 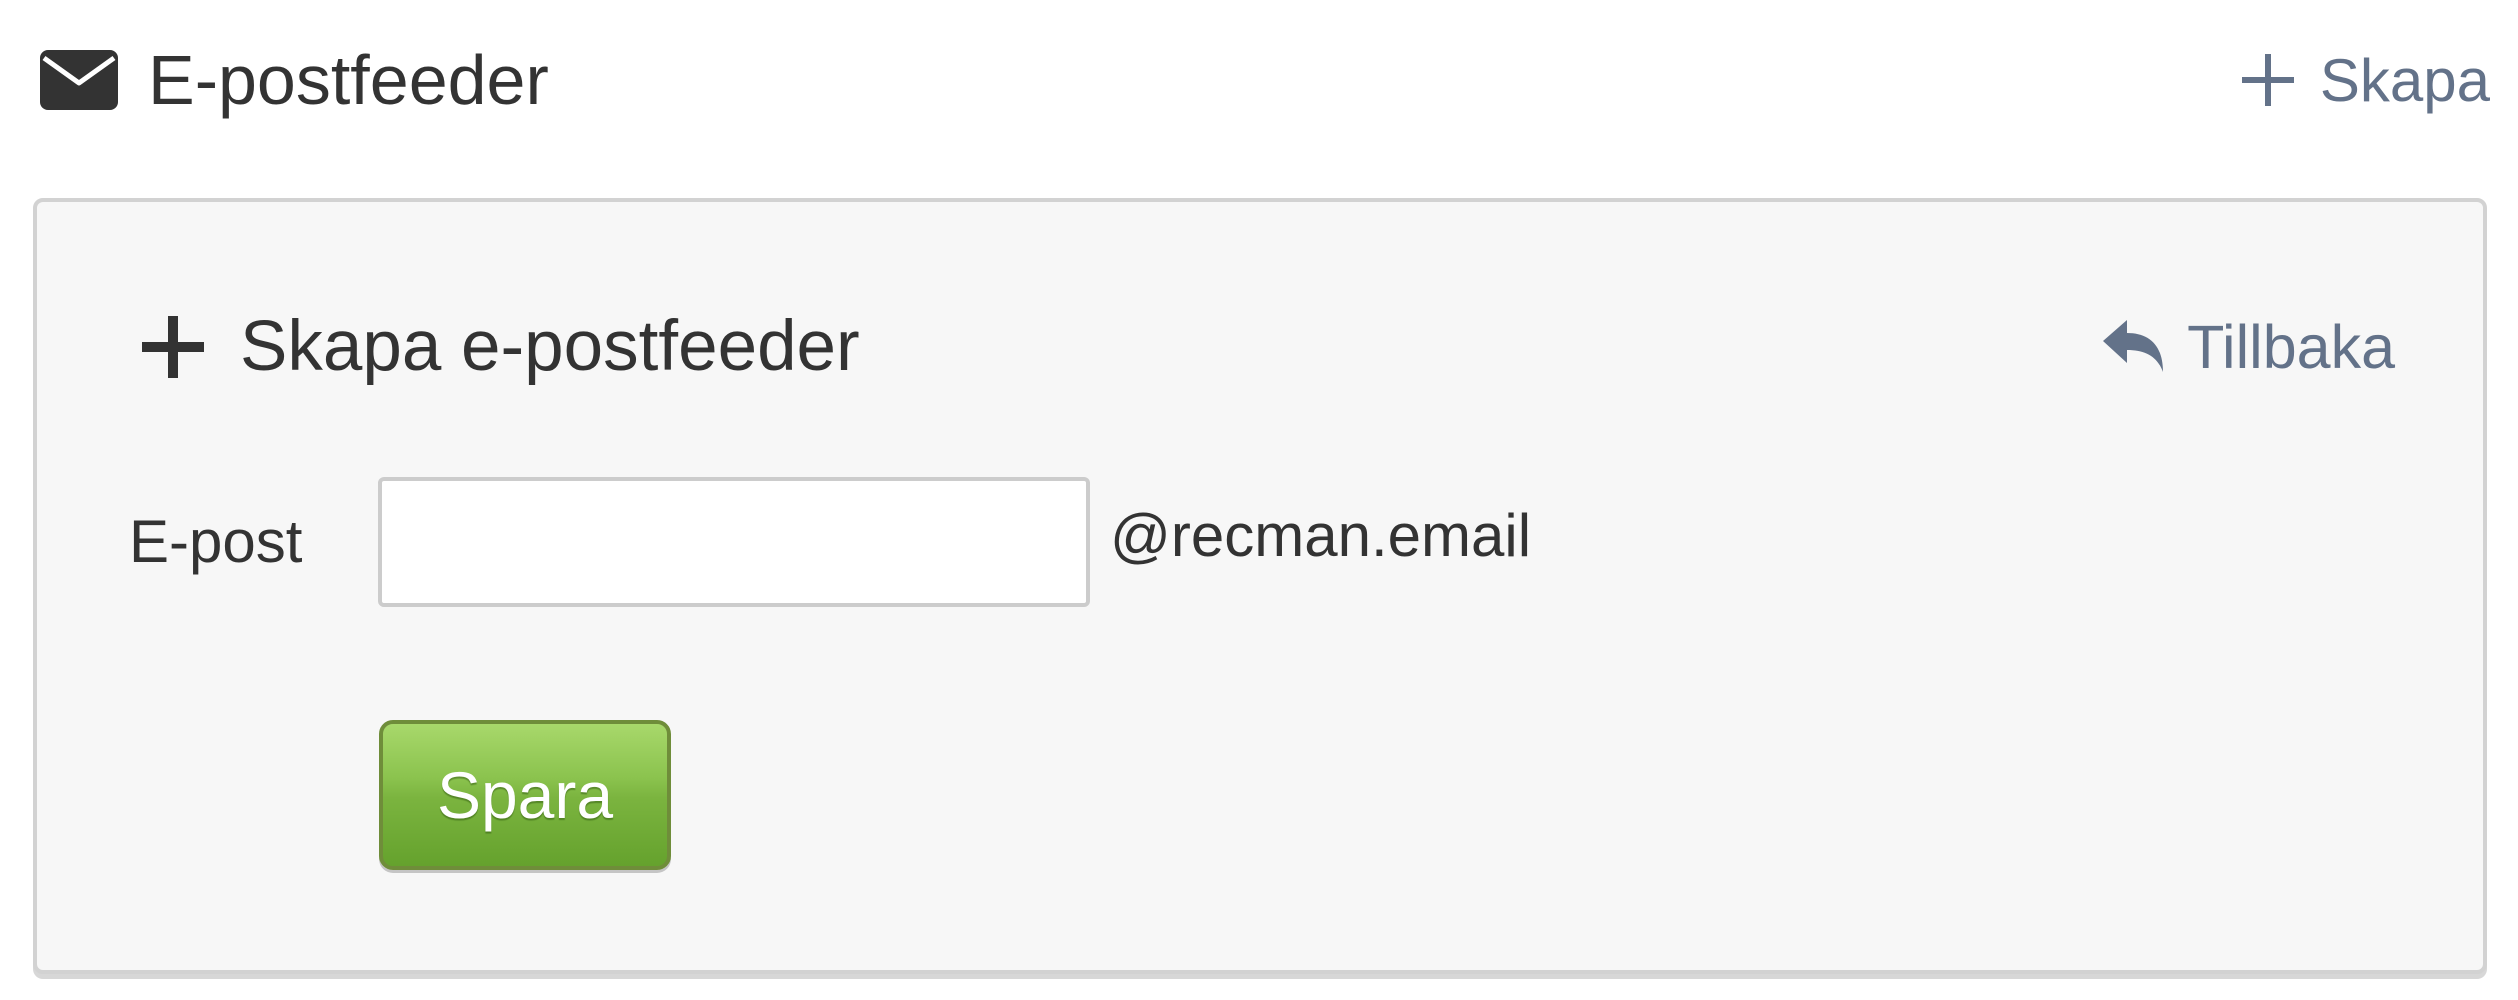 What do you see at coordinates (2404, 80) in the screenshot?
I see `create-button-label: Skapa` at bounding box center [2404, 80].